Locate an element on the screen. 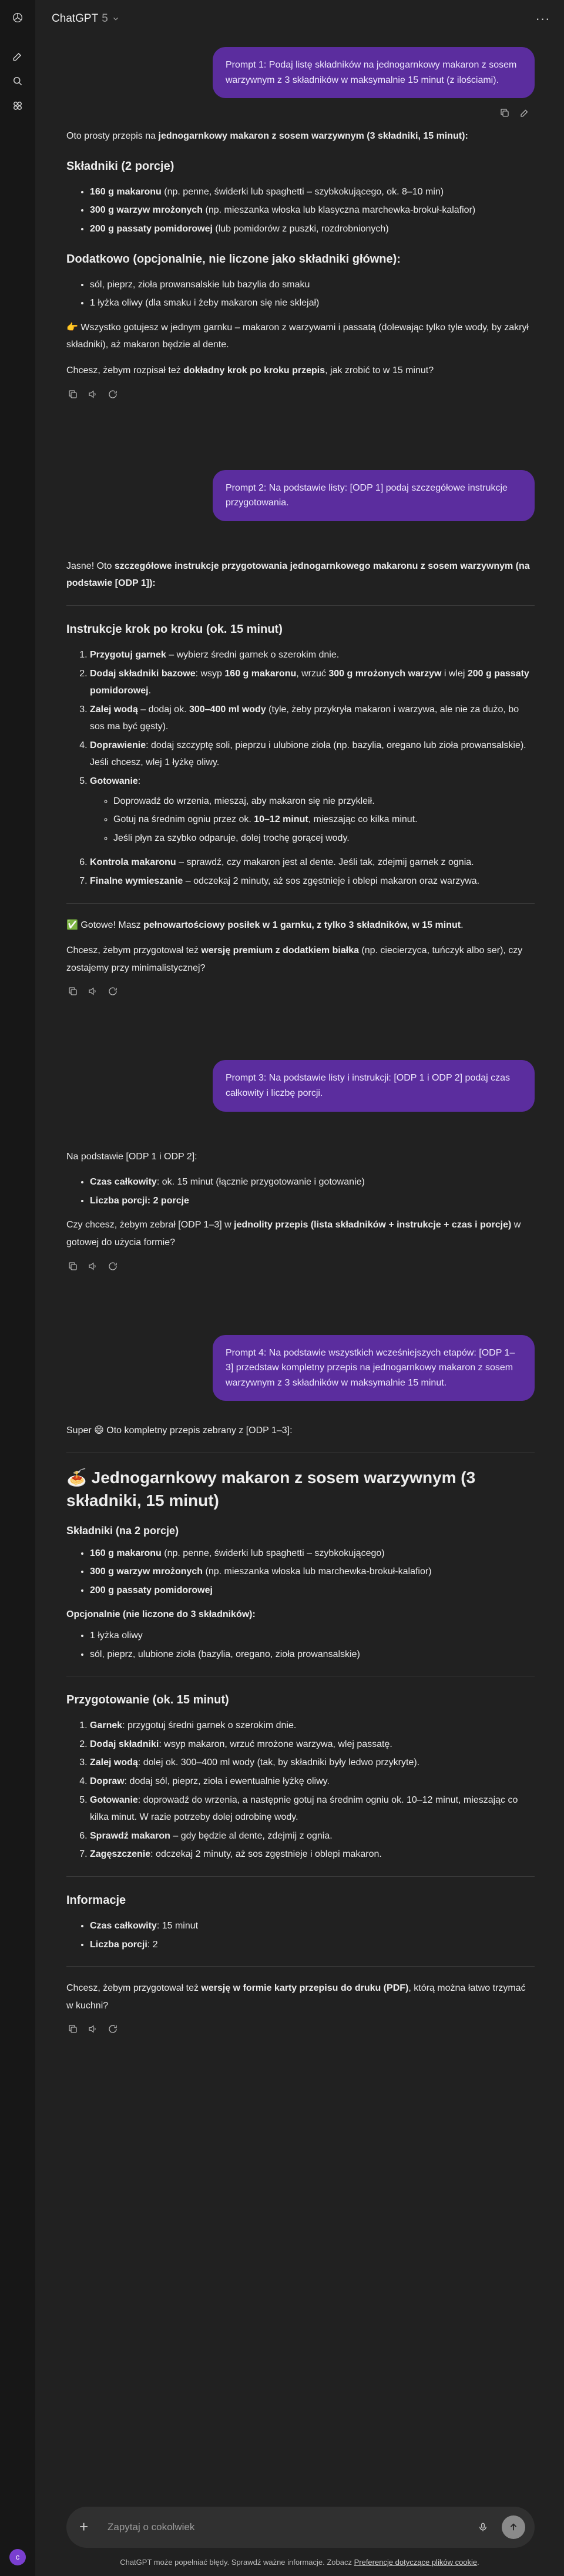  send-button is located at coordinates (513, 2527).